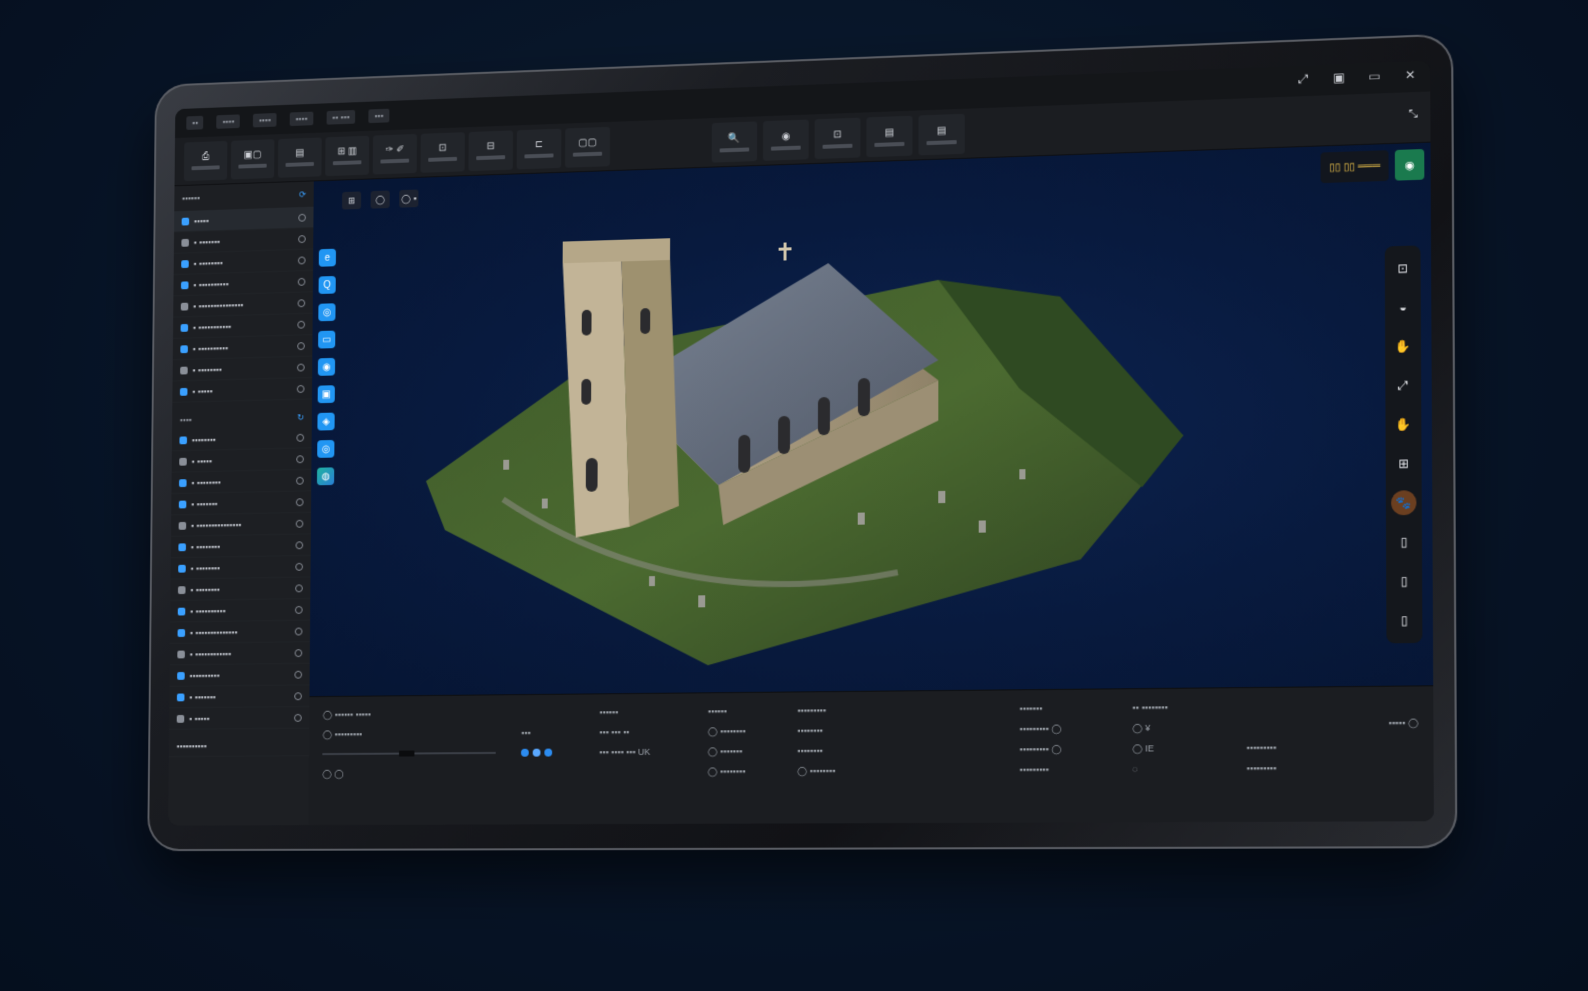 The image size is (1588, 991). Describe the element at coordinates (648, 752) in the screenshot. I see `property-field: ▪▪▪ ▪▪▪▪ ▪▪▪ UK` at that location.